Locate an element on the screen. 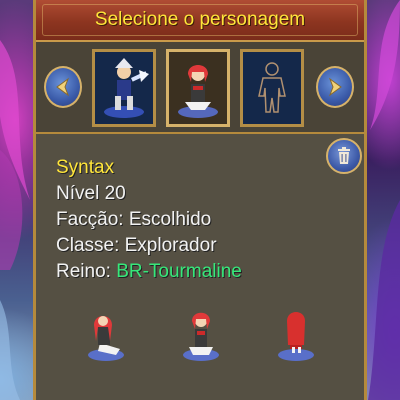 Image resolution: width=400 pixels, height=400 pixels. dialog-title-bar: Selecione o personagem is located at coordinates (200, 21).